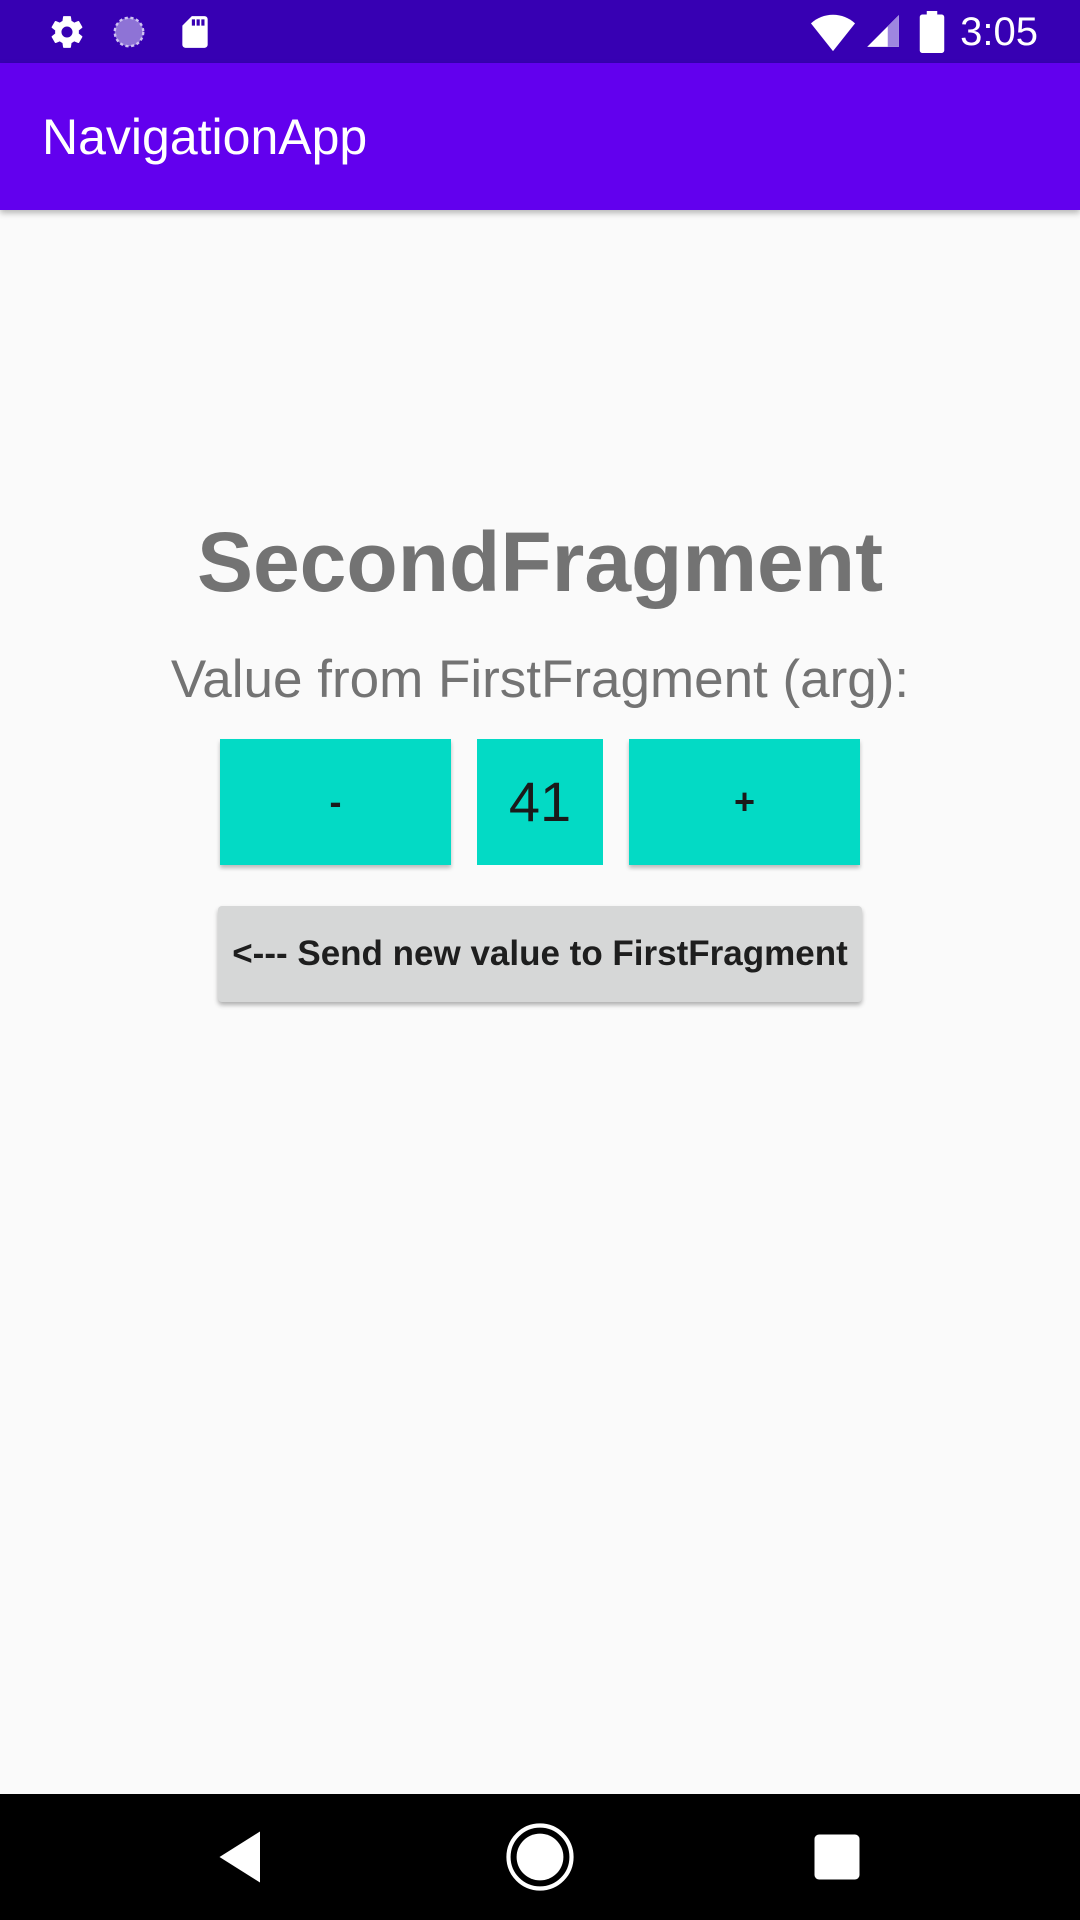 The width and height of the screenshot is (1080, 1920). I want to click on system-nav-bar, so click(540, 1857).